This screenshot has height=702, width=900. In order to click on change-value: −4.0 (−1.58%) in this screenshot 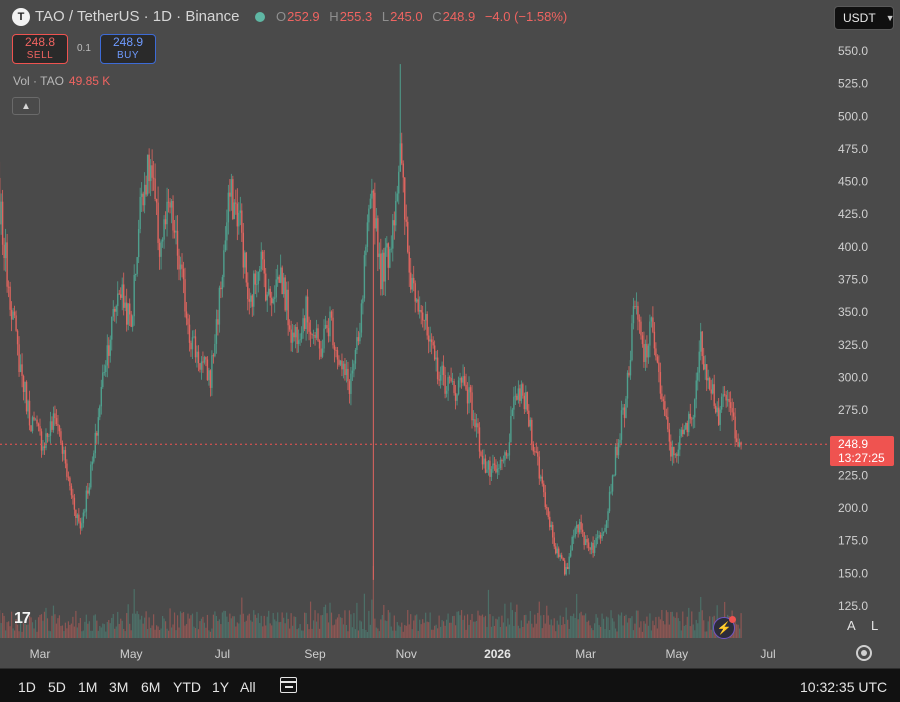, I will do `click(526, 16)`.